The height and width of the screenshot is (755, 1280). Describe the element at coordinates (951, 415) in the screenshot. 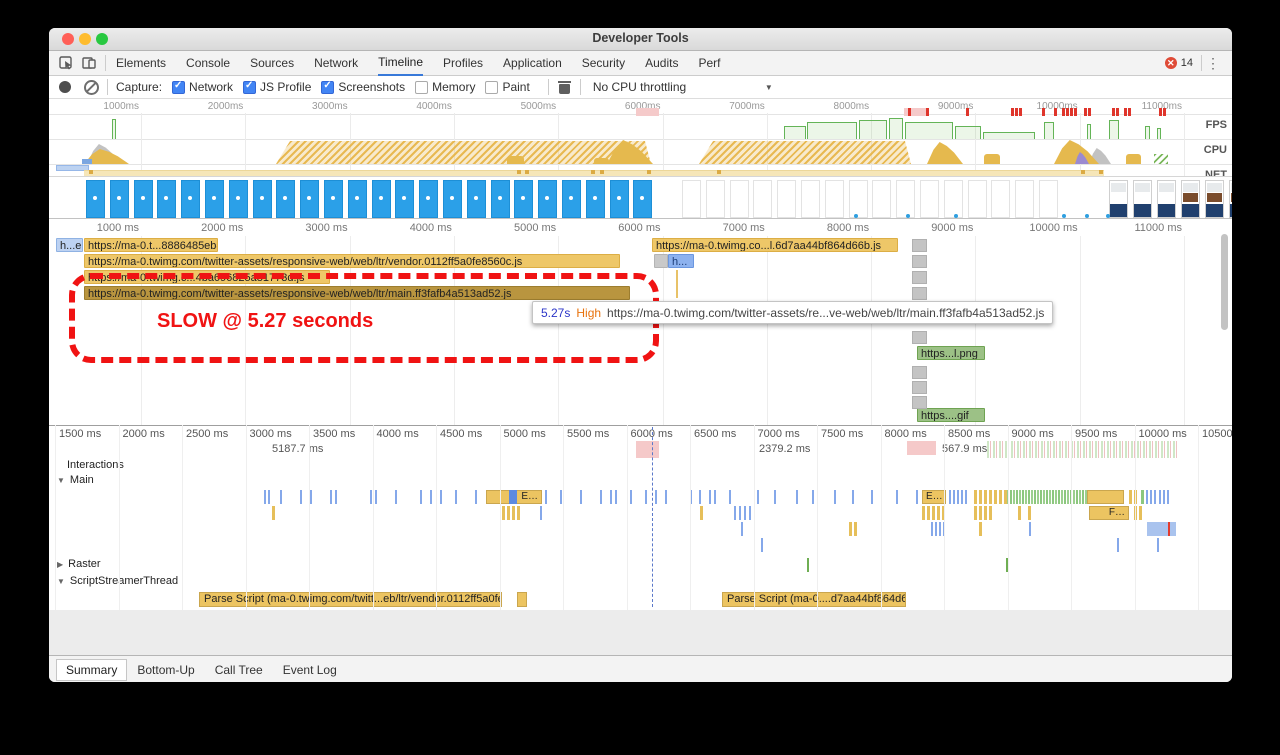

I see `network-request-bar: https....gif` at that location.